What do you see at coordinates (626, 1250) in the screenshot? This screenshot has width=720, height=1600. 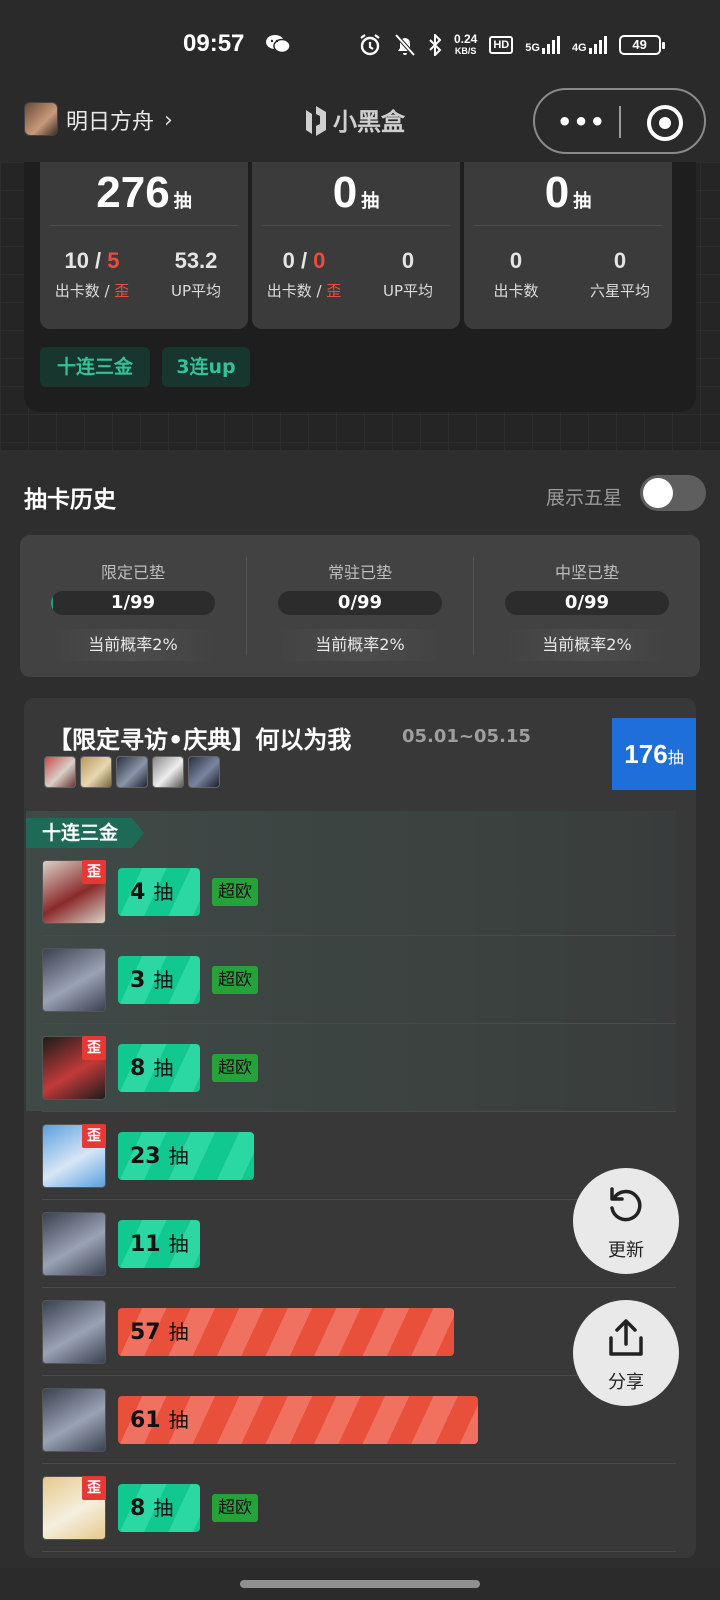 I see `refresh-label: 更新` at bounding box center [626, 1250].